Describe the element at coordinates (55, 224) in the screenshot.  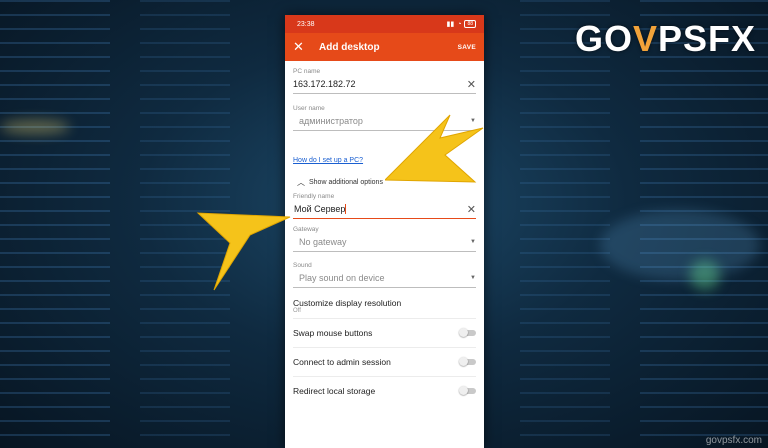
I see `server-rack-left` at that location.